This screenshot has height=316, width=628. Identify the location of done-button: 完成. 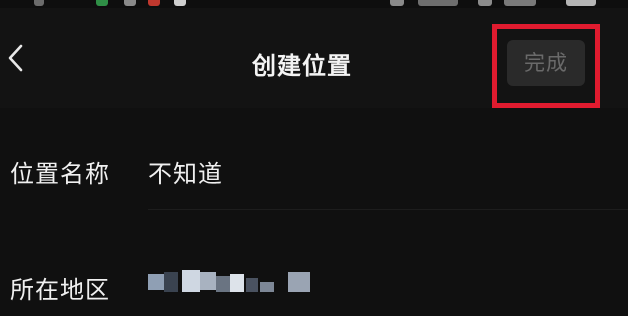
(546, 63).